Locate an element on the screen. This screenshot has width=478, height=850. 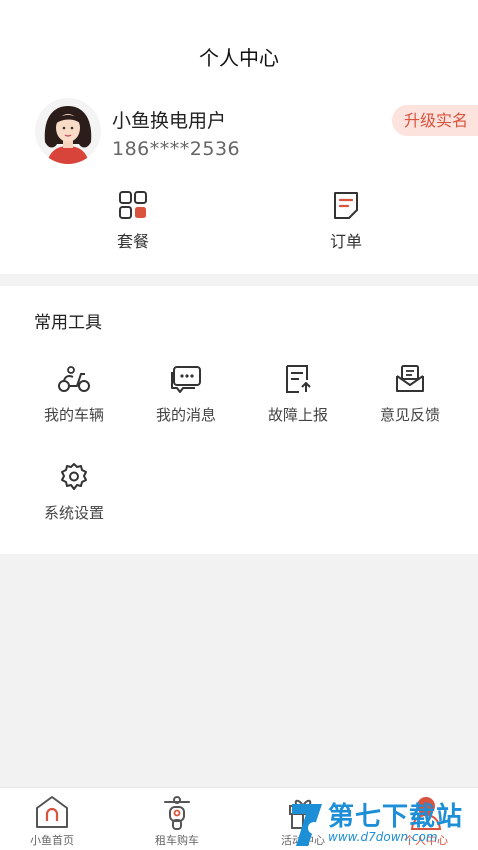
tool-my-vehicle: 我的车辆 is located at coordinates (74, 394).